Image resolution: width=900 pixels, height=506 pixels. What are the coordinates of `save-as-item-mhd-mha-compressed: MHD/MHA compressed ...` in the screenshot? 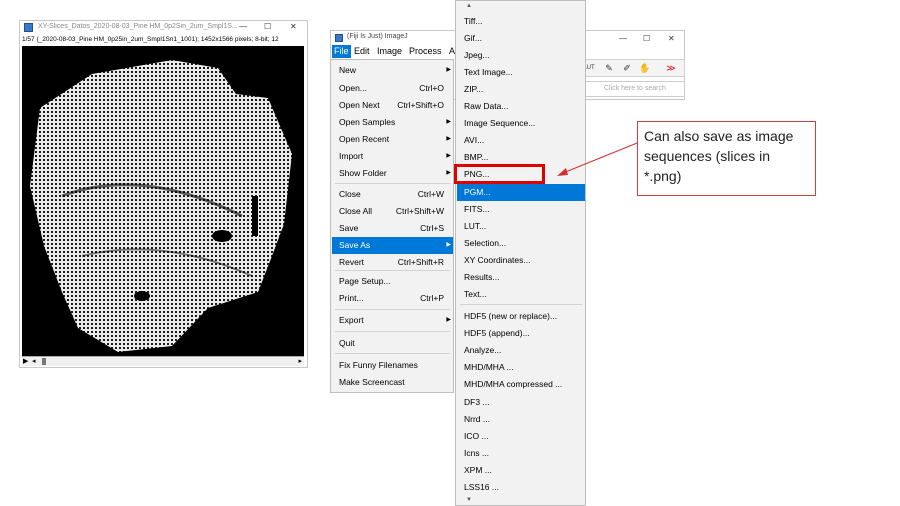 It's located at (521, 384).